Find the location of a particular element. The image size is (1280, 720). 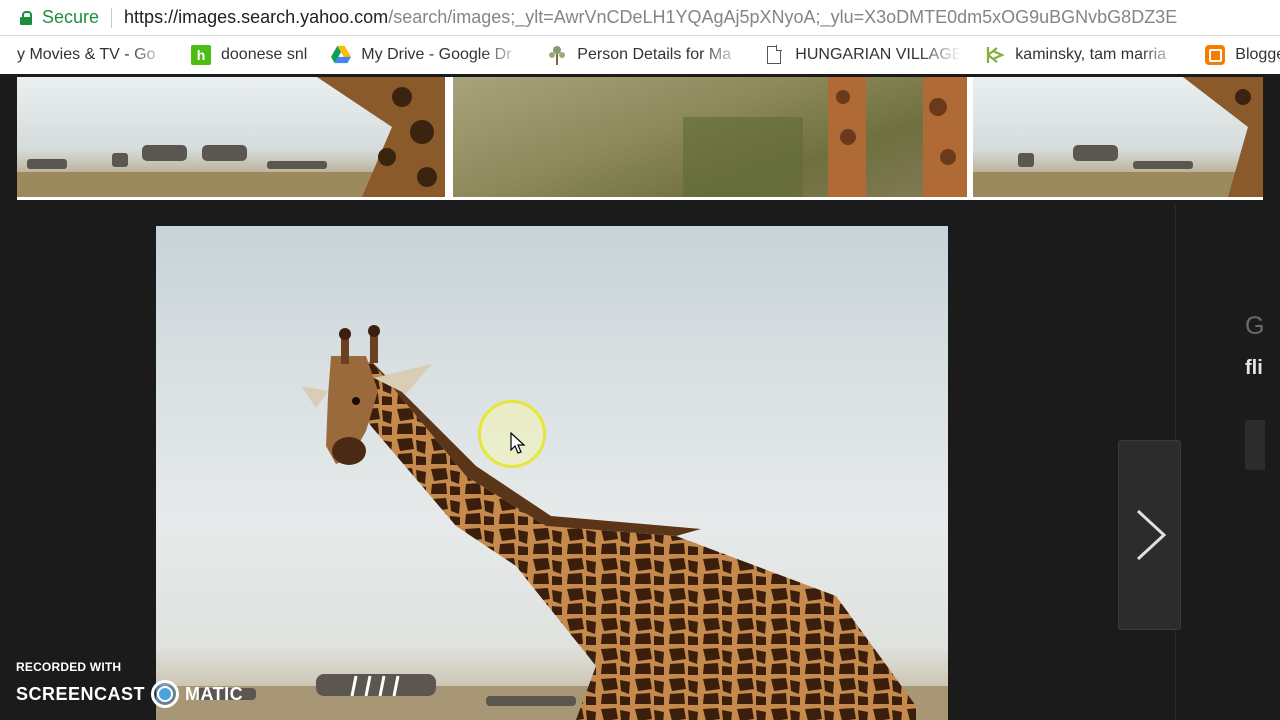

screencast-watermark: RECORDED WITH SCREENCAST MATIC is located at coordinates (129, 684).